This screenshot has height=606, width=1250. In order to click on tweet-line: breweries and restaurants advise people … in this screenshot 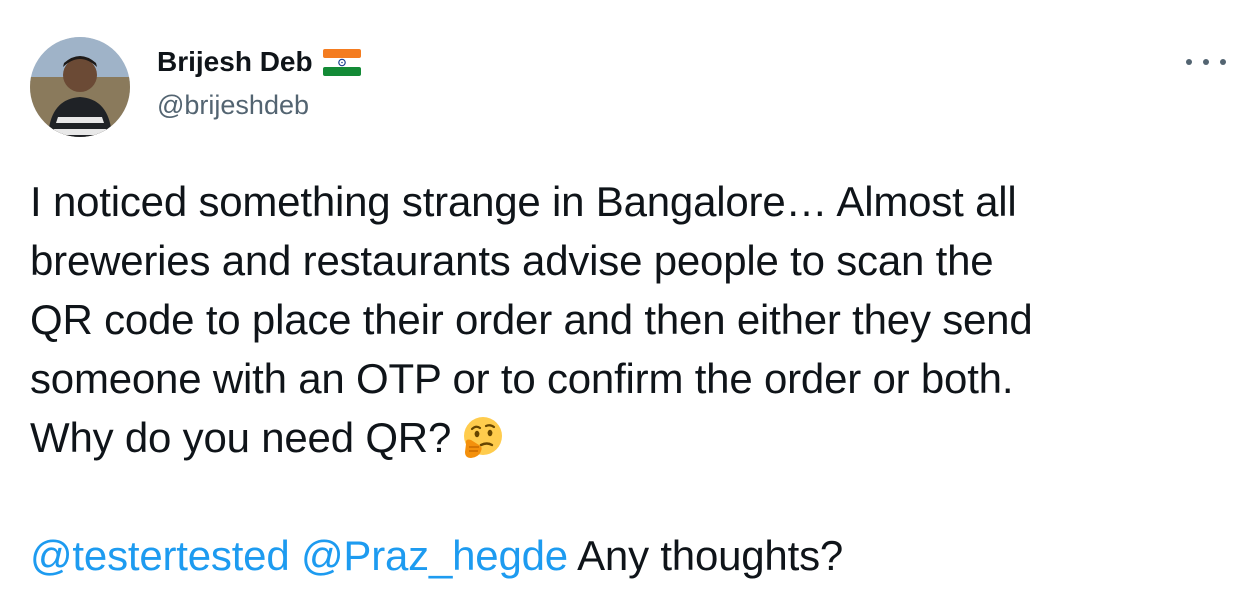, I will do `click(512, 260)`.